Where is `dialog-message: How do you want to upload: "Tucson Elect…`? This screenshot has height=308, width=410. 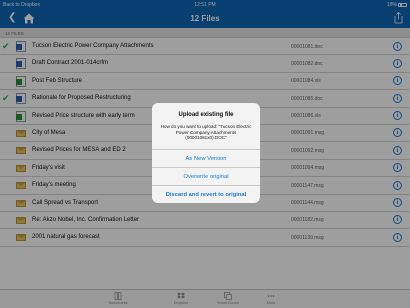
dialog-message: How do you want to upload: "Tucson Elect… is located at coordinates (206, 132).